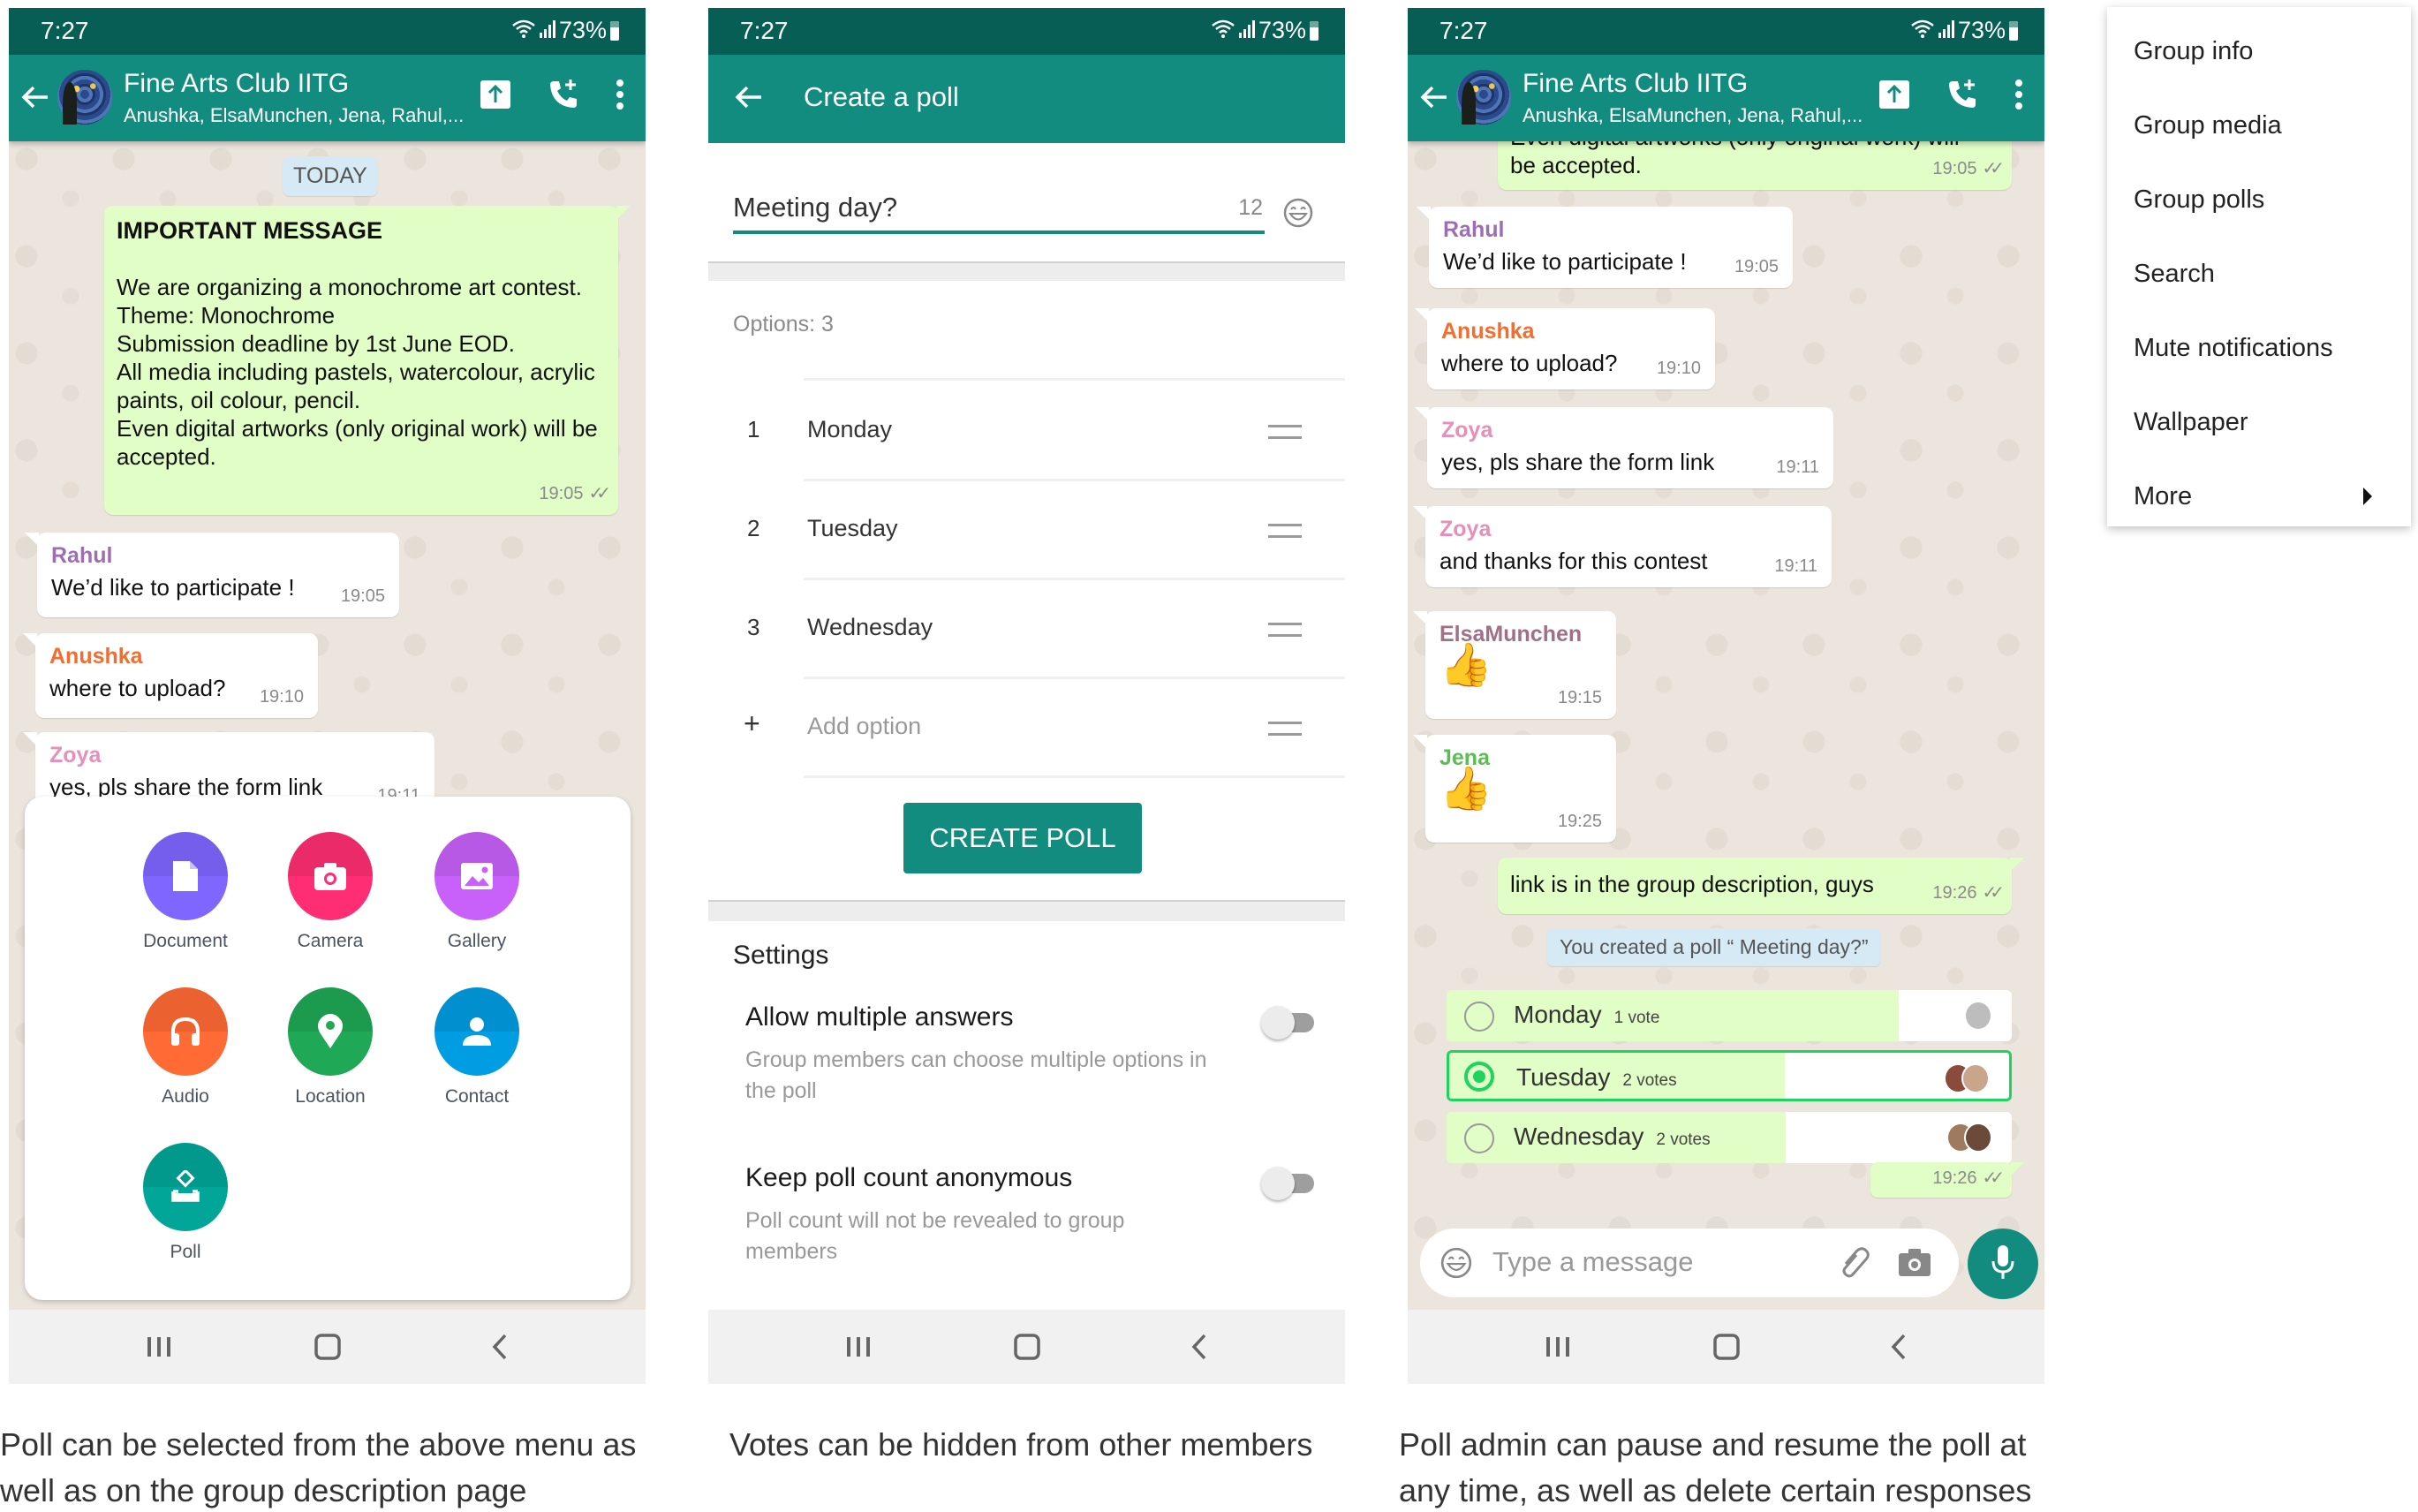 This screenshot has height=1512, width=2418. I want to click on menu-item-wallpaper: Wallpaper, so click(2259, 422).